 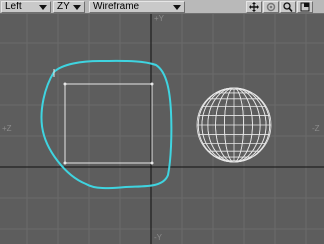 What do you see at coordinates (234, 125) in the screenshot?
I see `sphere-wireframe` at bounding box center [234, 125].